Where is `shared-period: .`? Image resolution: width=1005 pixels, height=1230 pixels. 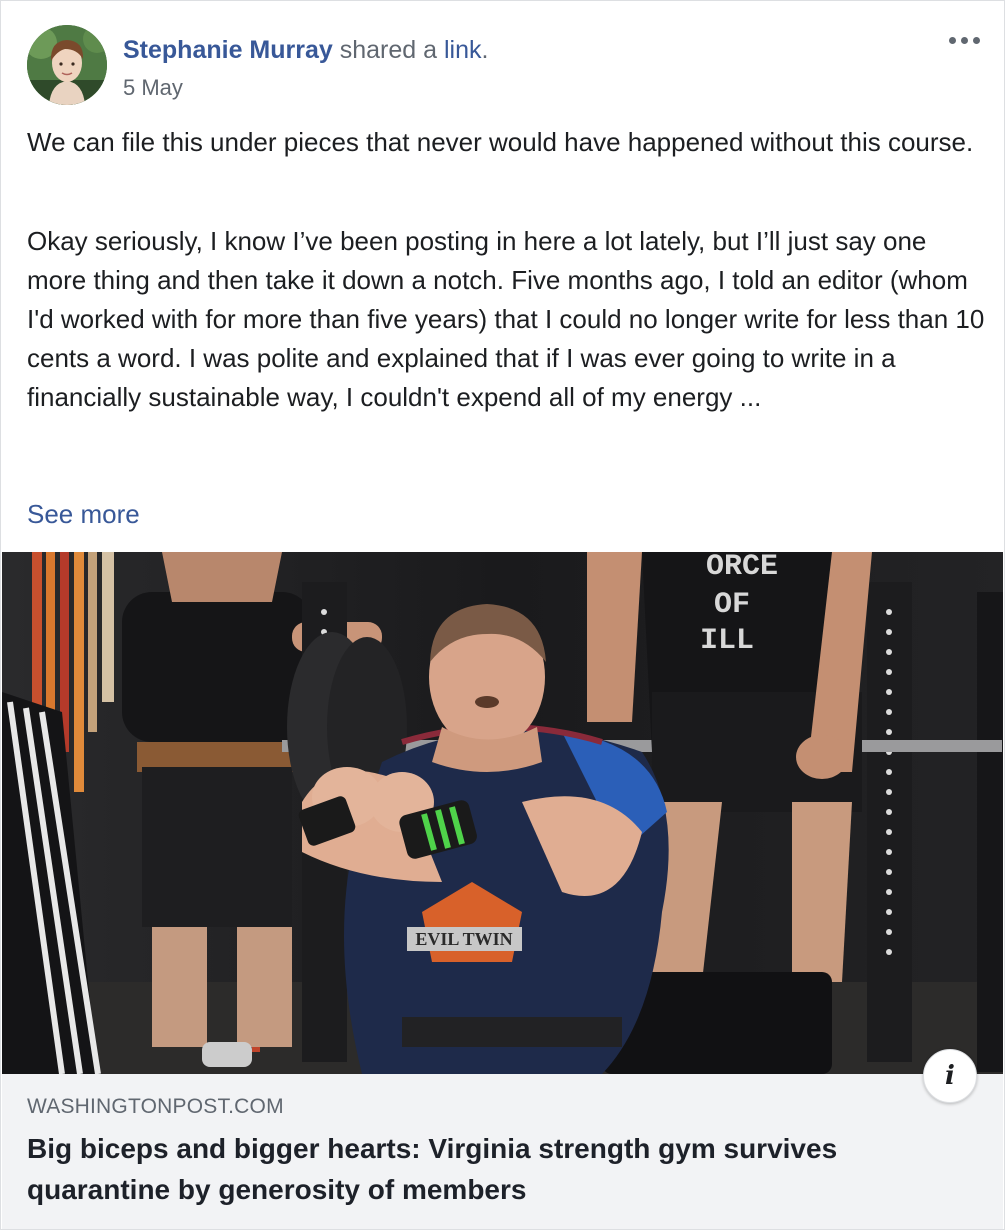 shared-period: . is located at coordinates (485, 50).